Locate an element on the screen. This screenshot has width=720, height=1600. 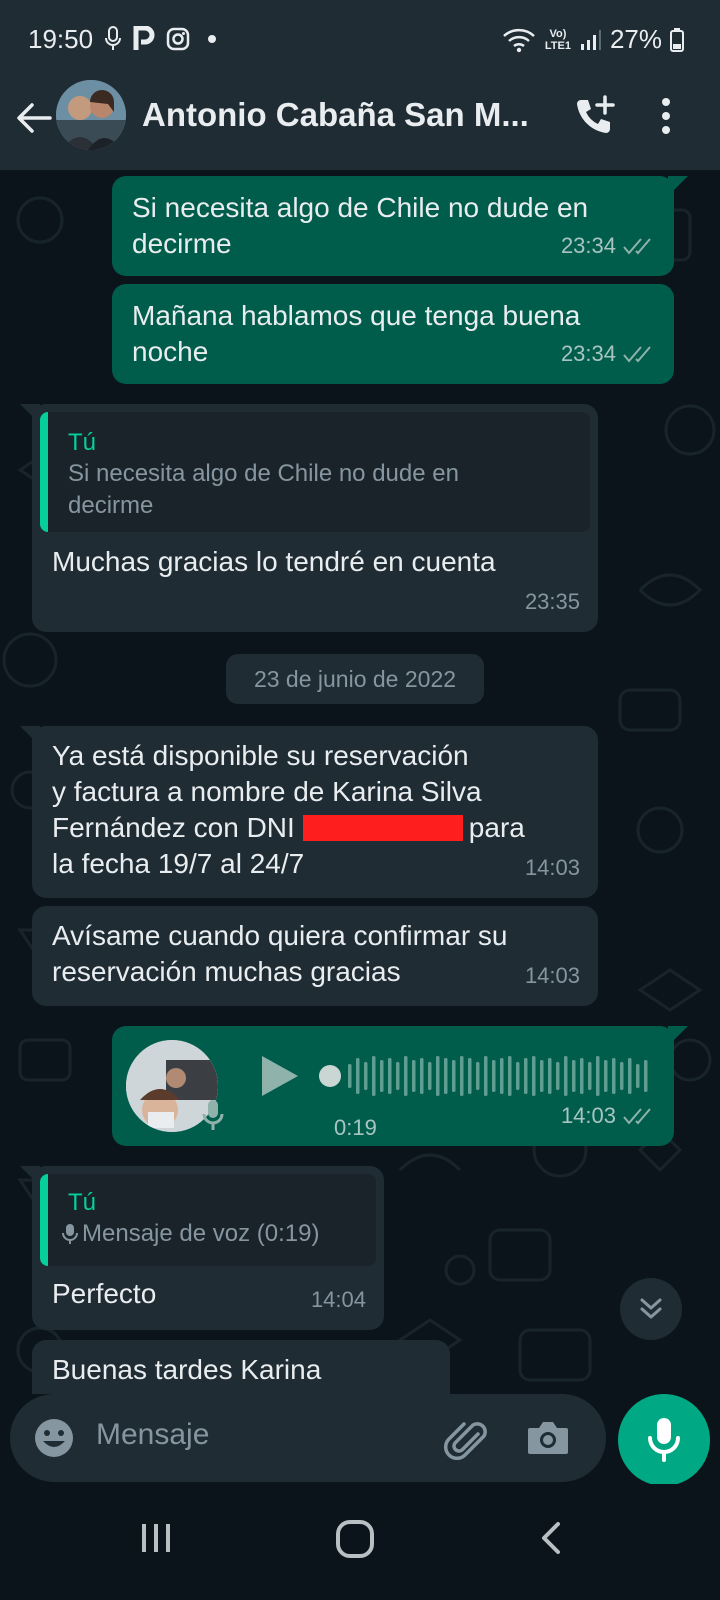
message-text: Buenas tardes Karina is located at coordinates (187, 1369).